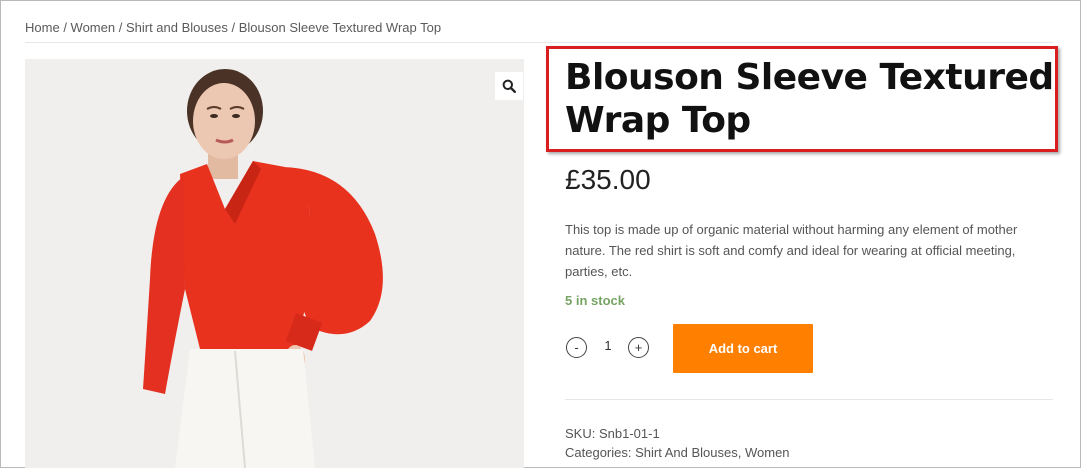 The width and height of the screenshot is (1081, 468). I want to click on product-title: Blouson Sleeve Textured Wrap Top, so click(809, 99).